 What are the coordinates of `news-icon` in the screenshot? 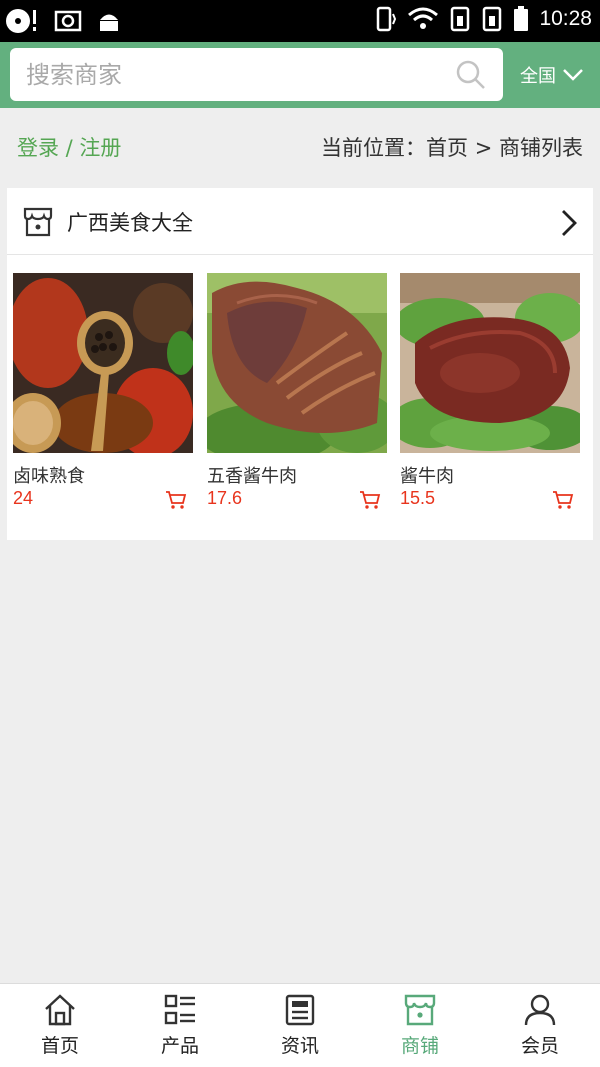 It's located at (300, 1010).